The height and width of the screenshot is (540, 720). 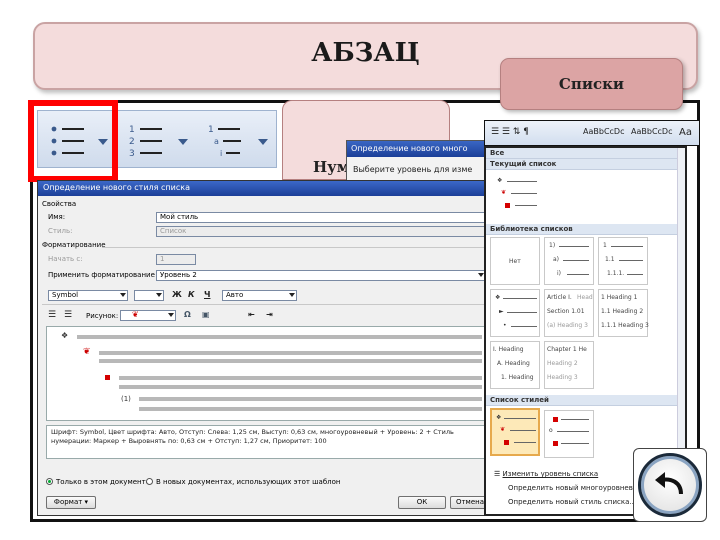 I want to click on italic-button: К, so click(x=191, y=294).